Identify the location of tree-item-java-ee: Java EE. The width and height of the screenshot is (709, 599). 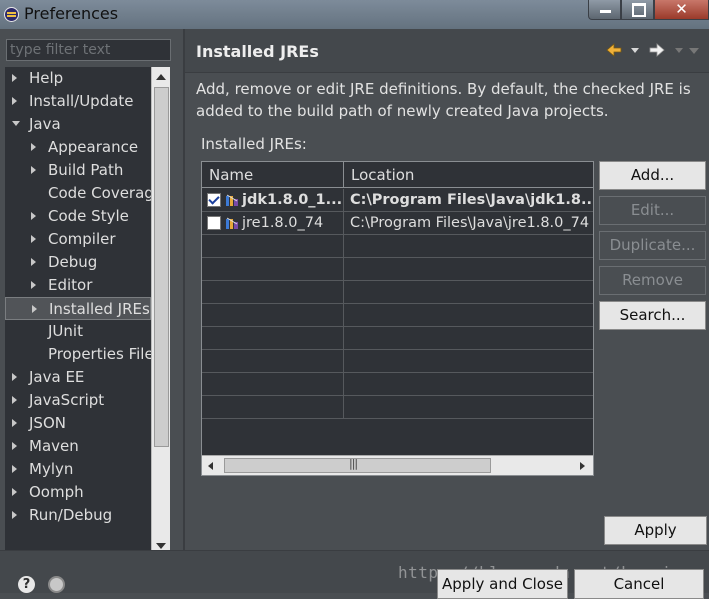
(78, 377).